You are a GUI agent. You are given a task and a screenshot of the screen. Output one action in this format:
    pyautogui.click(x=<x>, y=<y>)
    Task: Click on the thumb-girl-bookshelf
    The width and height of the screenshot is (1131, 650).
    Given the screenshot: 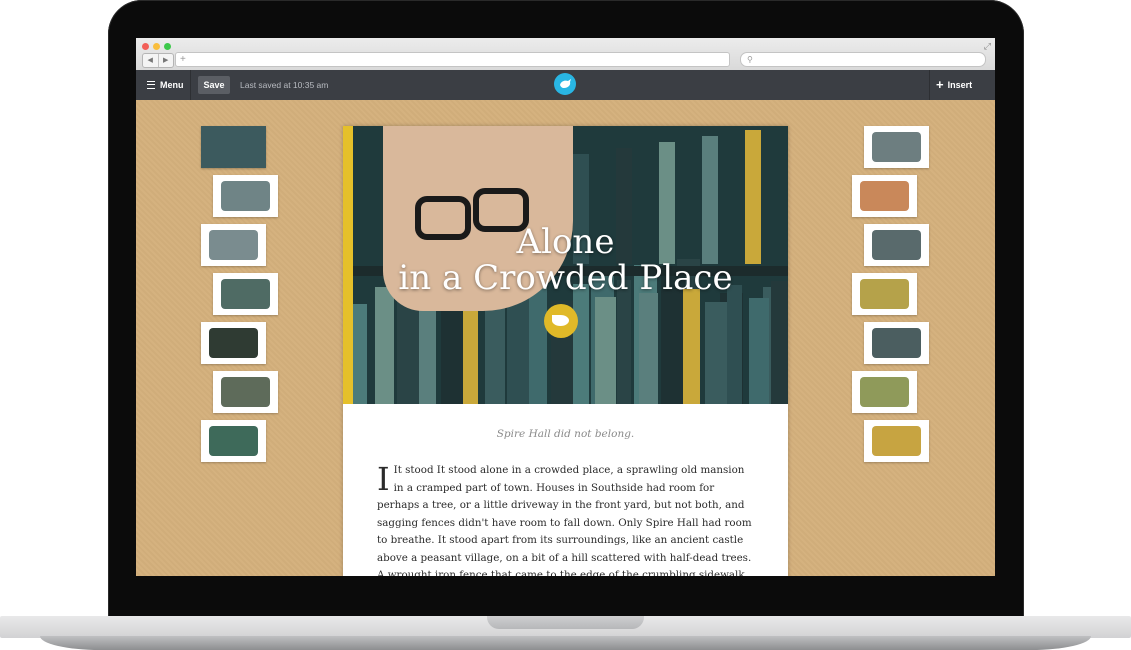 What is the action you would take?
    pyautogui.click(x=233, y=147)
    